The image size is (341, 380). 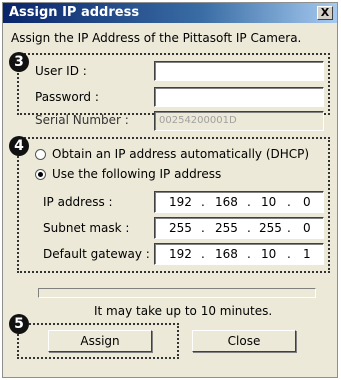 What do you see at coordinates (307, 228) in the screenshot?
I see `mask-octet-4: 0` at bounding box center [307, 228].